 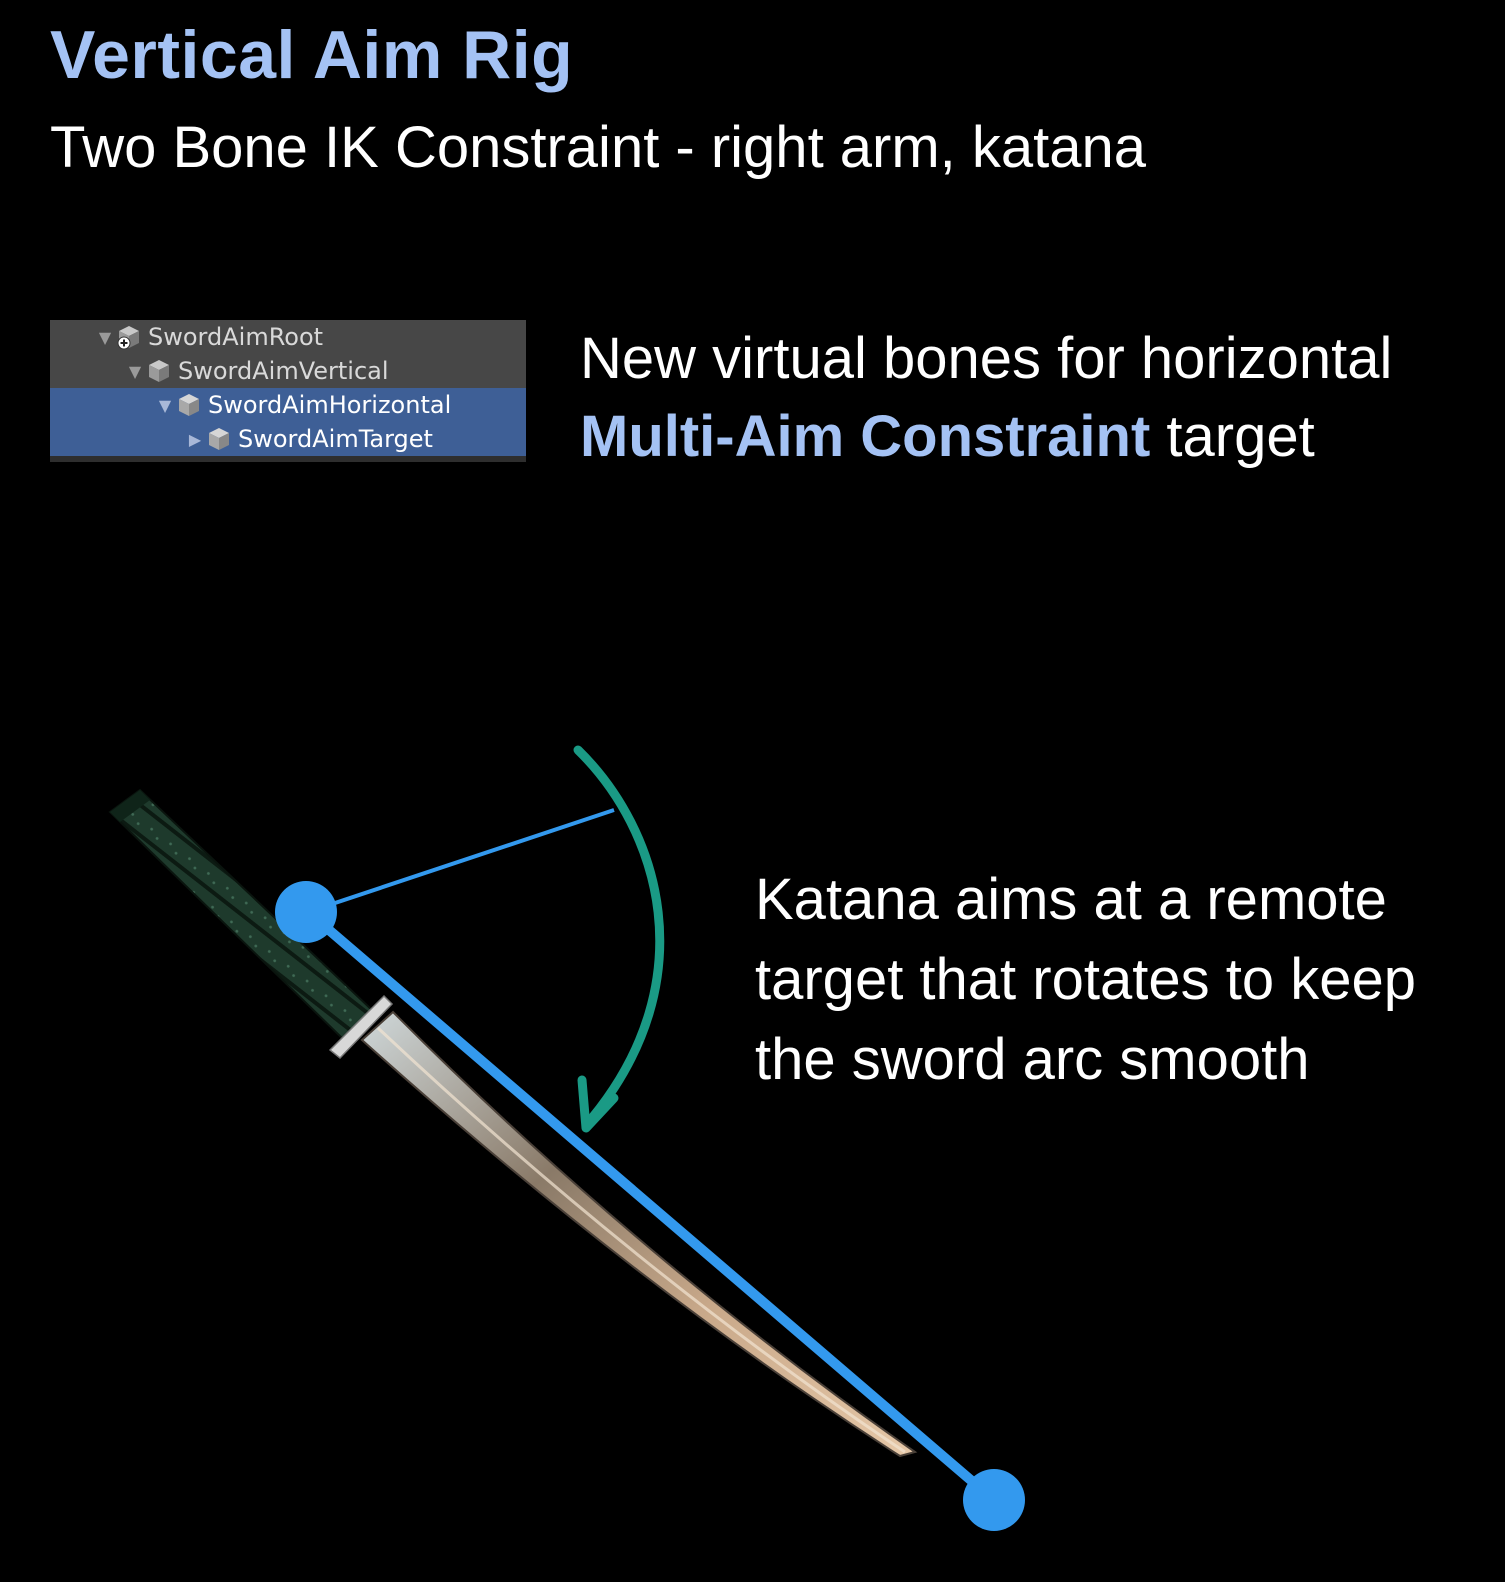 What do you see at coordinates (306, 912) in the screenshot?
I see `pivot-joint` at bounding box center [306, 912].